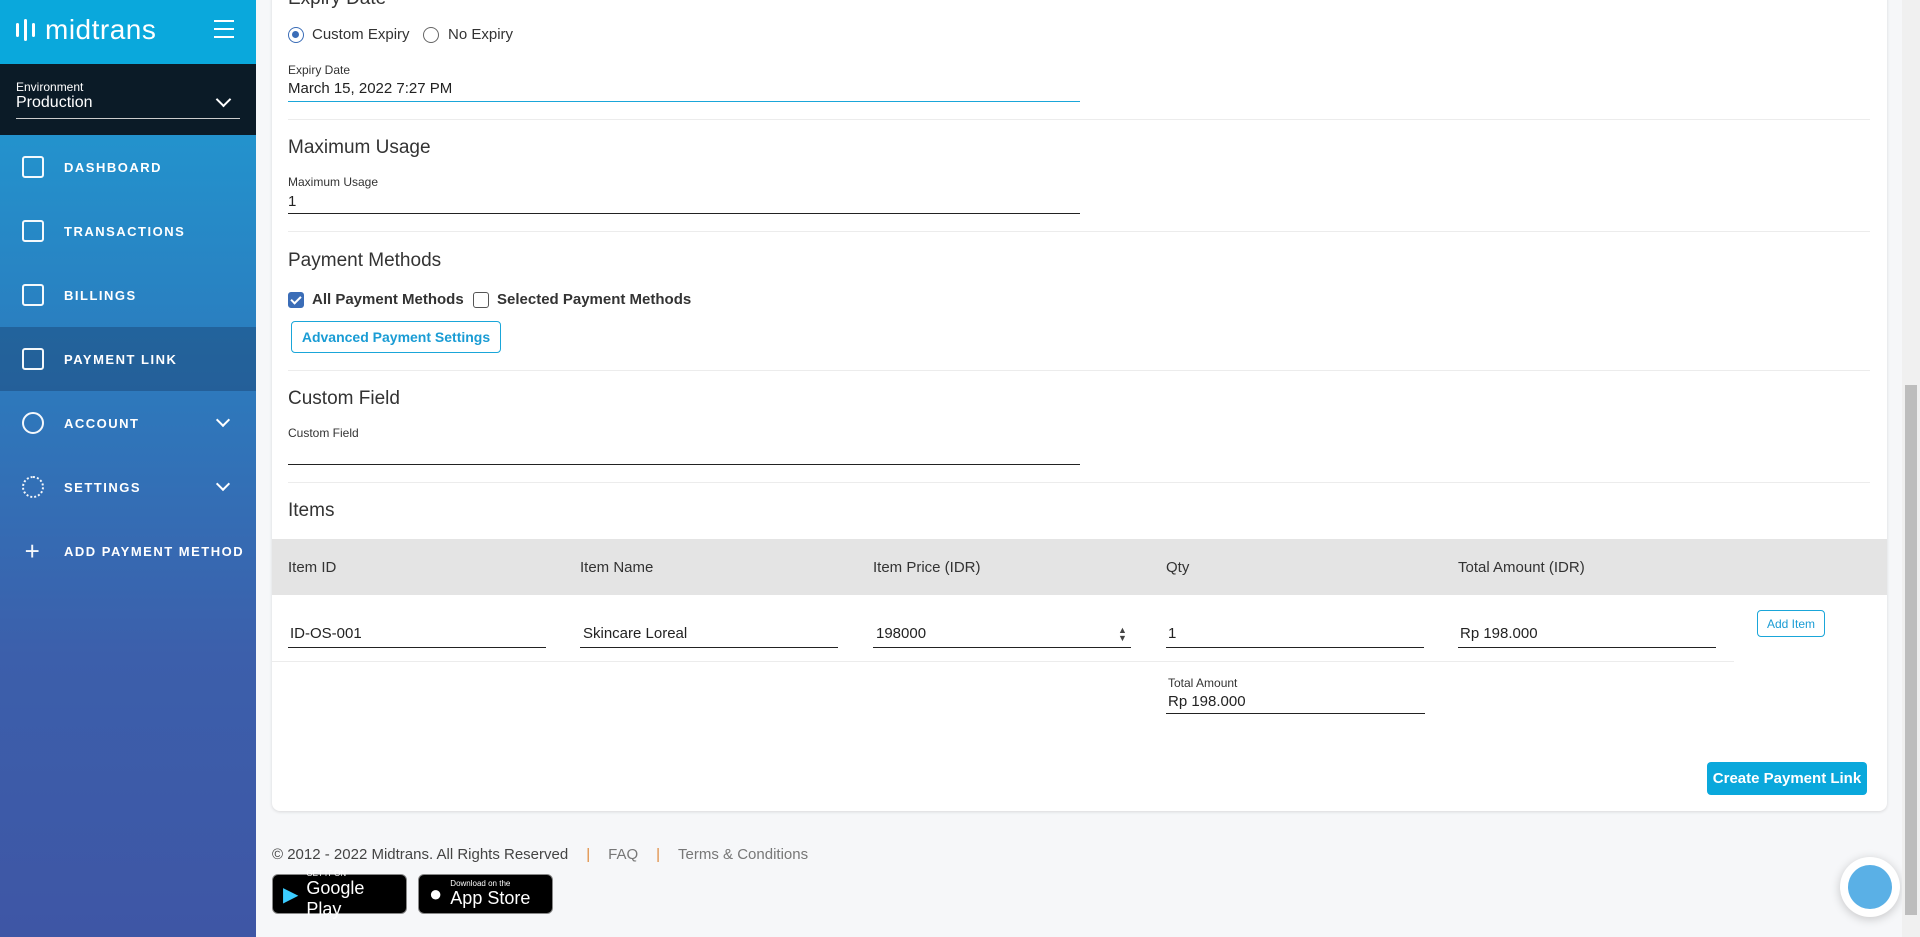  Describe the element at coordinates (684, 213) in the screenshot. I see `max-usage-underline` at that location.